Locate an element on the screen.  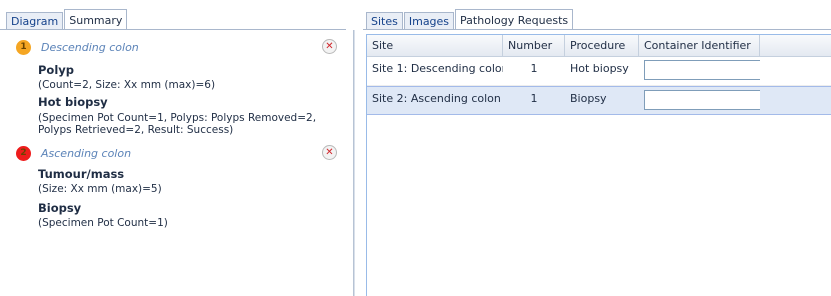
finding-detail: (Specimen Pot Count=1) is located at coordinates (103, 223).